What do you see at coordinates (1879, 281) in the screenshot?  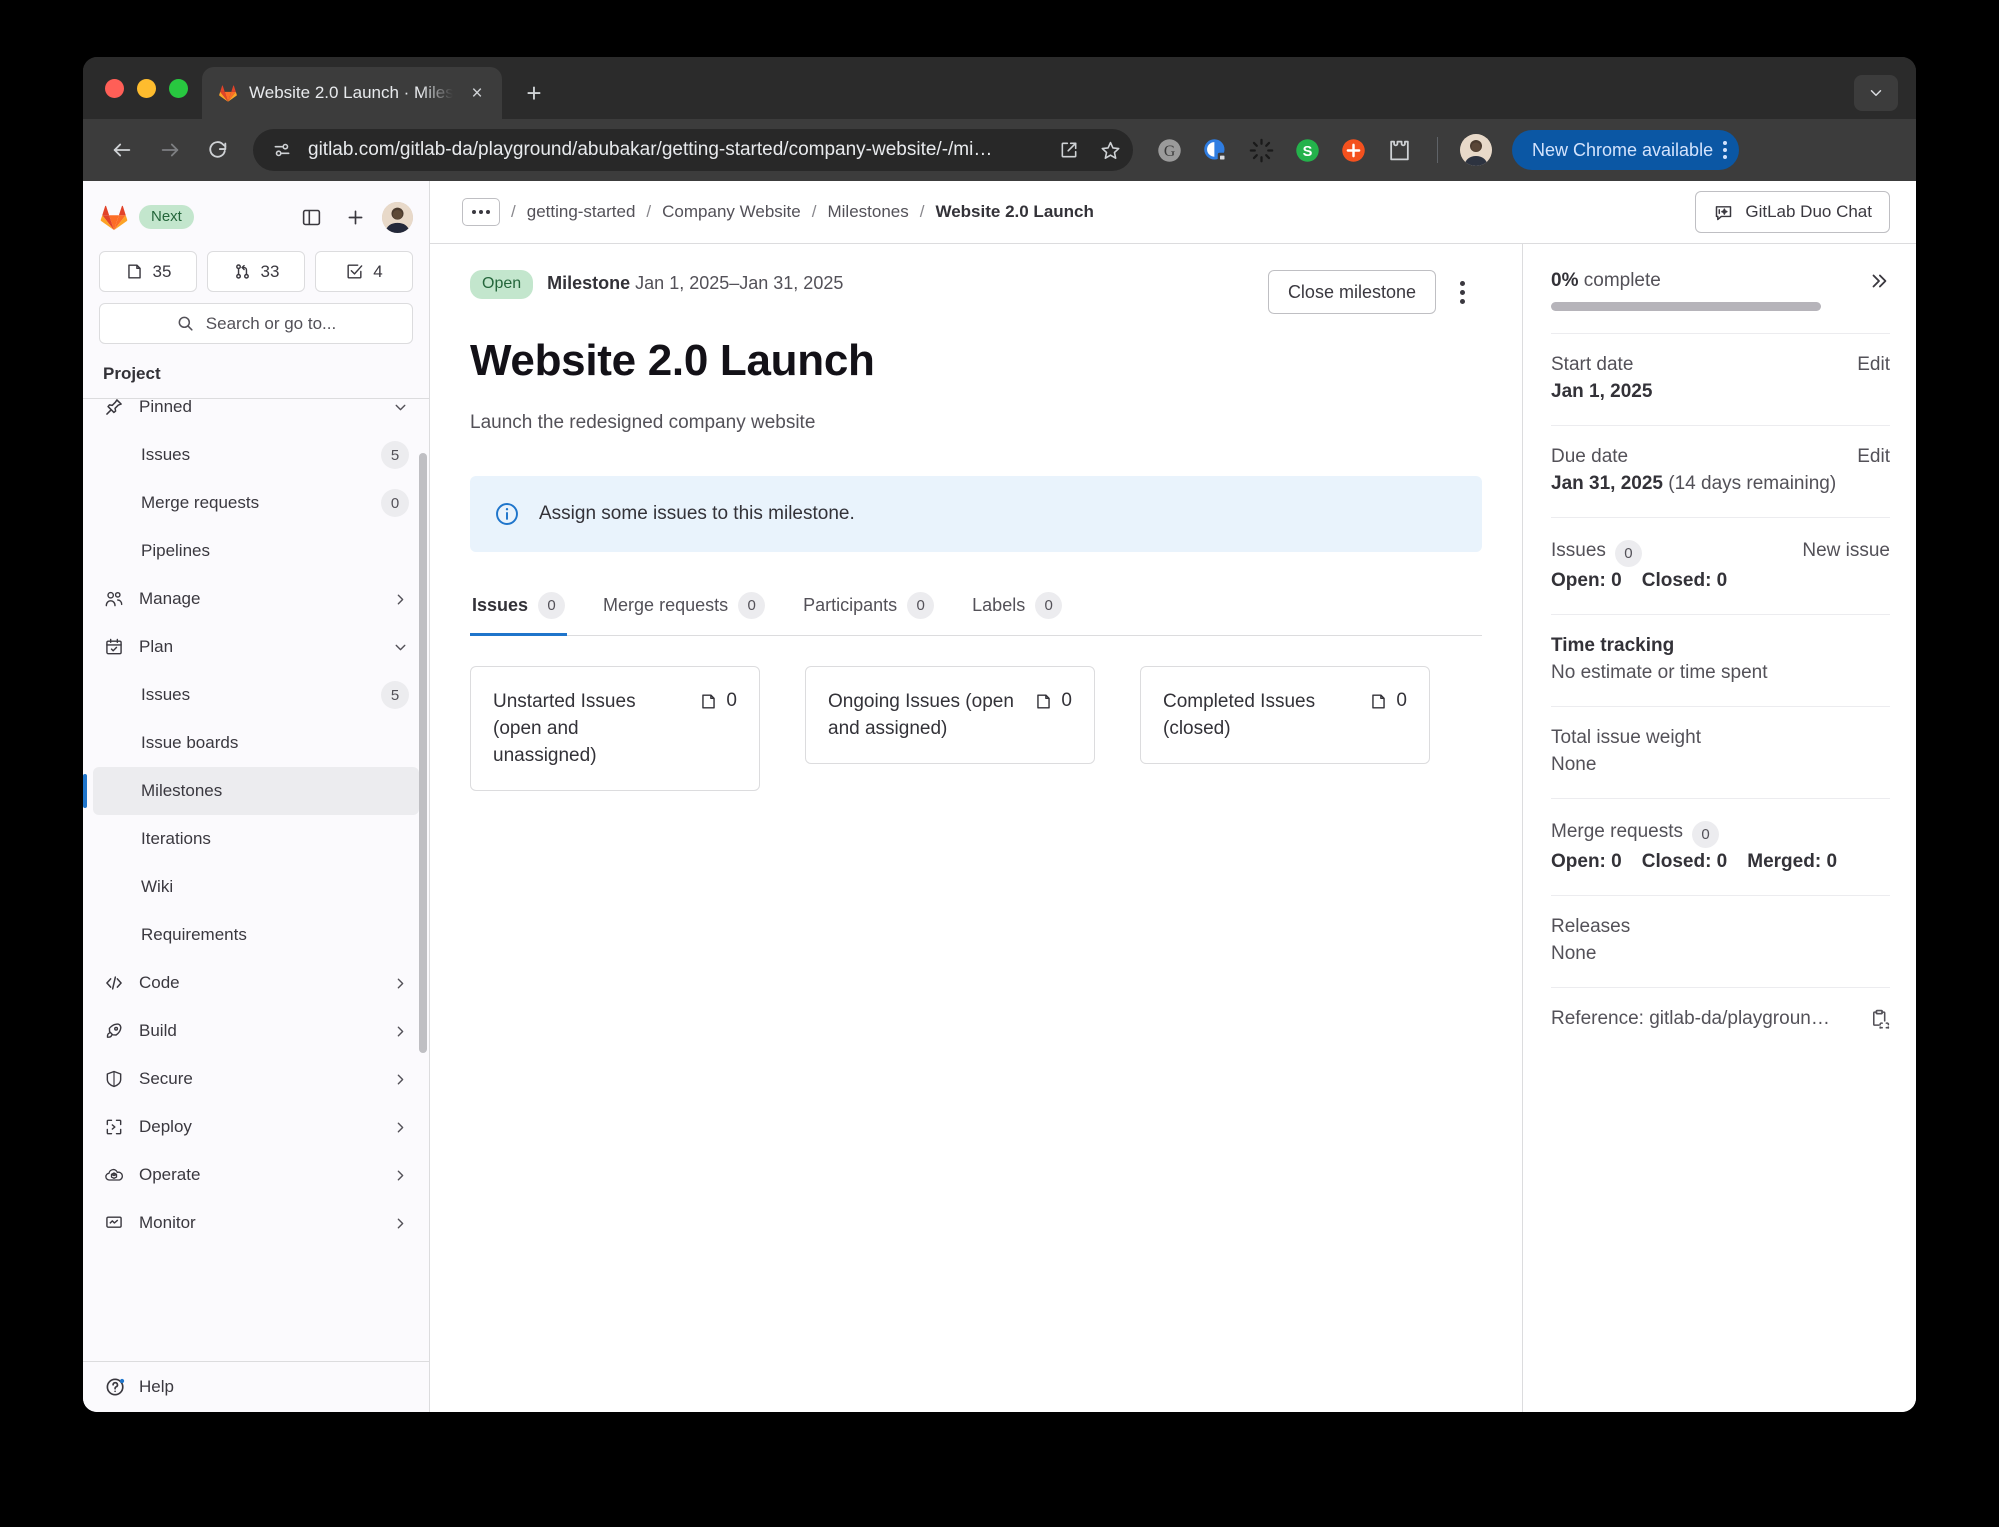 I see `collapse-sidebar-button` at bounding box center [1879, 281].